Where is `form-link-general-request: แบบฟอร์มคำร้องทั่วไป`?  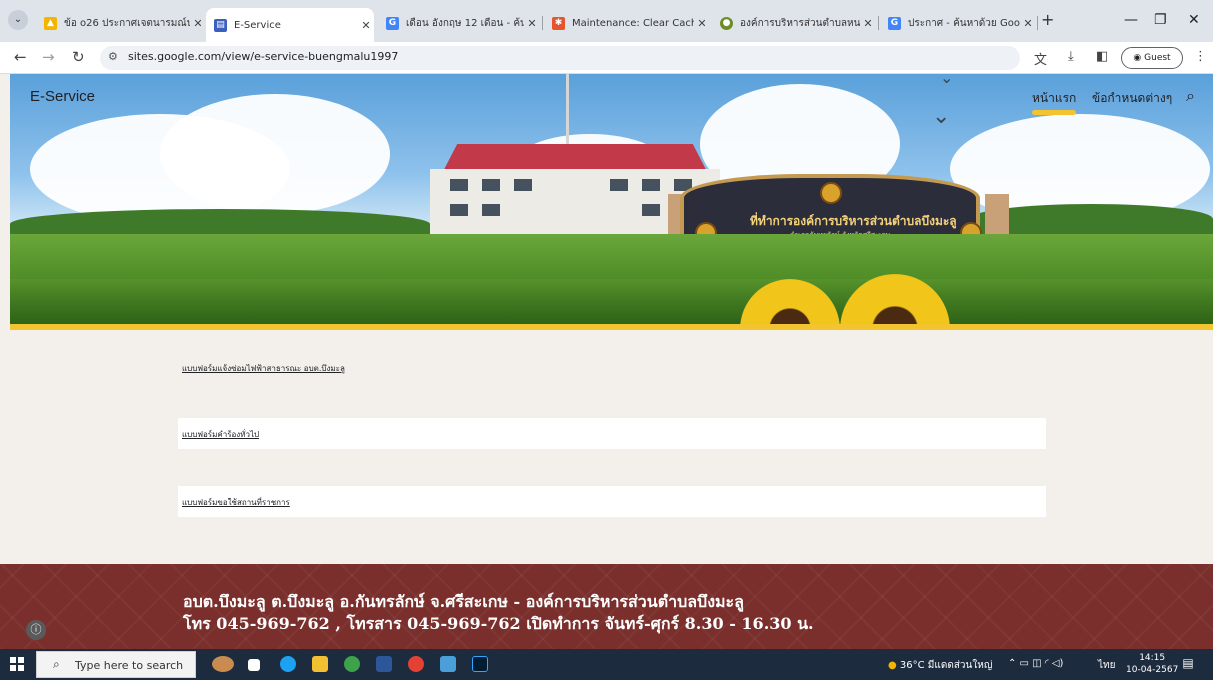
form-link-general-request: แบบฟอร์มคำร้องทั่วไป is located at coordinates (220, 434).